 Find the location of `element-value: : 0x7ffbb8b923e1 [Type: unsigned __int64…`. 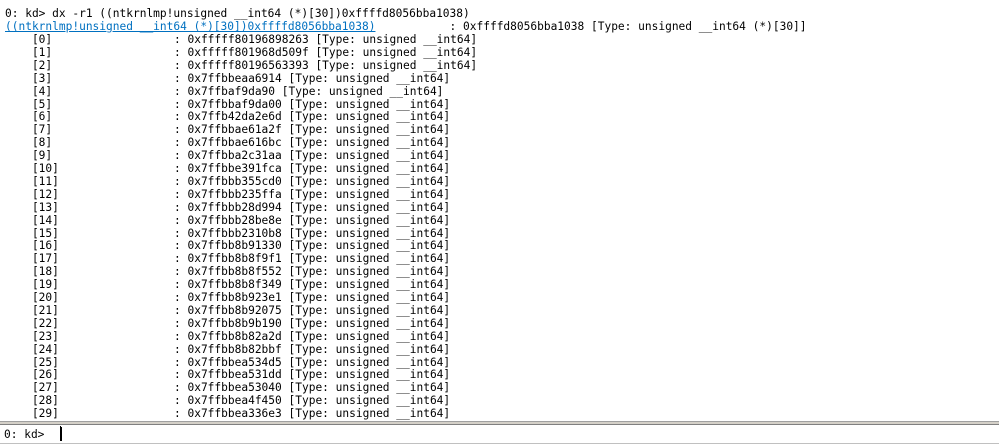

element-value: : 0x7ffbb8b923e1 [Type: unsigned __int64… is located at coordinates (312, 297).